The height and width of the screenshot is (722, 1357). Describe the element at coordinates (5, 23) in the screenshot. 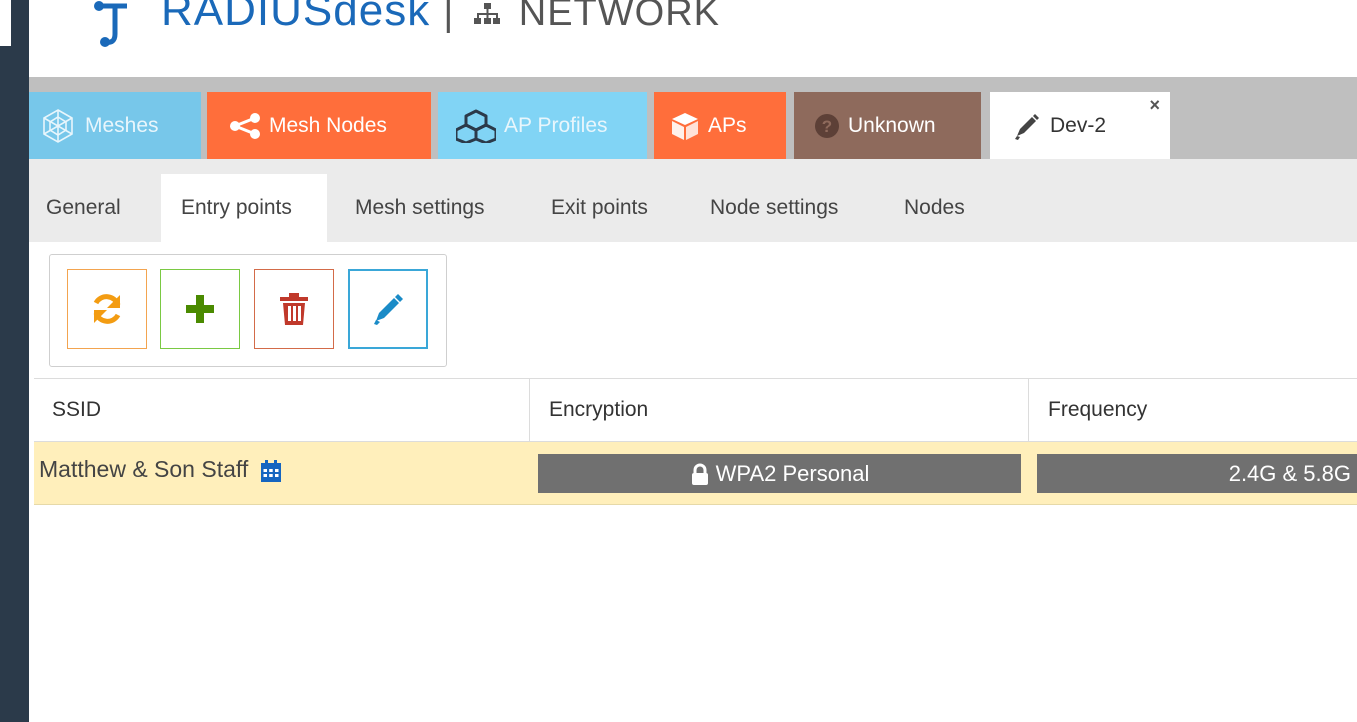

I see `side-marker` at that location.